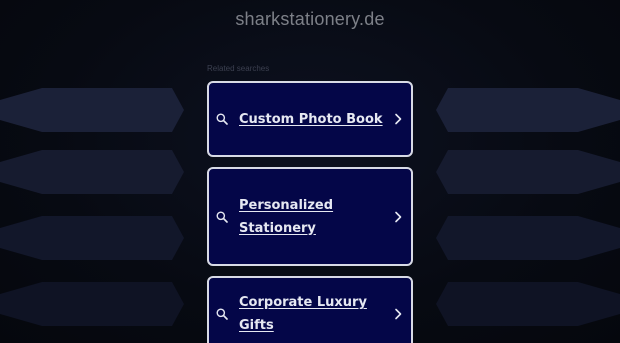  I want to click on related-link-label: Corporate Luxury Gifts, so click(303, 314).